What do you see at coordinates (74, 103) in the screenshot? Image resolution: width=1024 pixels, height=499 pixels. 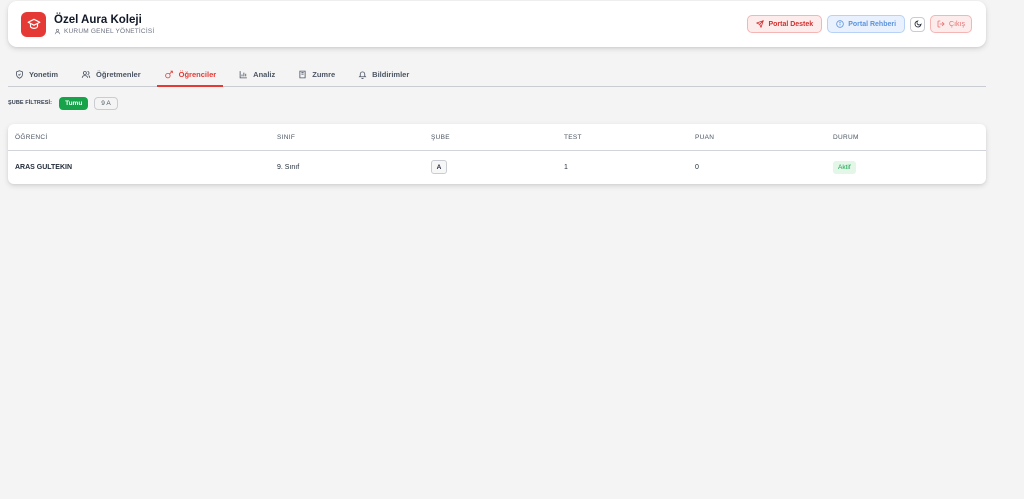 I see `filter-chip-all: Tumu` at bounding box center [74, 103].